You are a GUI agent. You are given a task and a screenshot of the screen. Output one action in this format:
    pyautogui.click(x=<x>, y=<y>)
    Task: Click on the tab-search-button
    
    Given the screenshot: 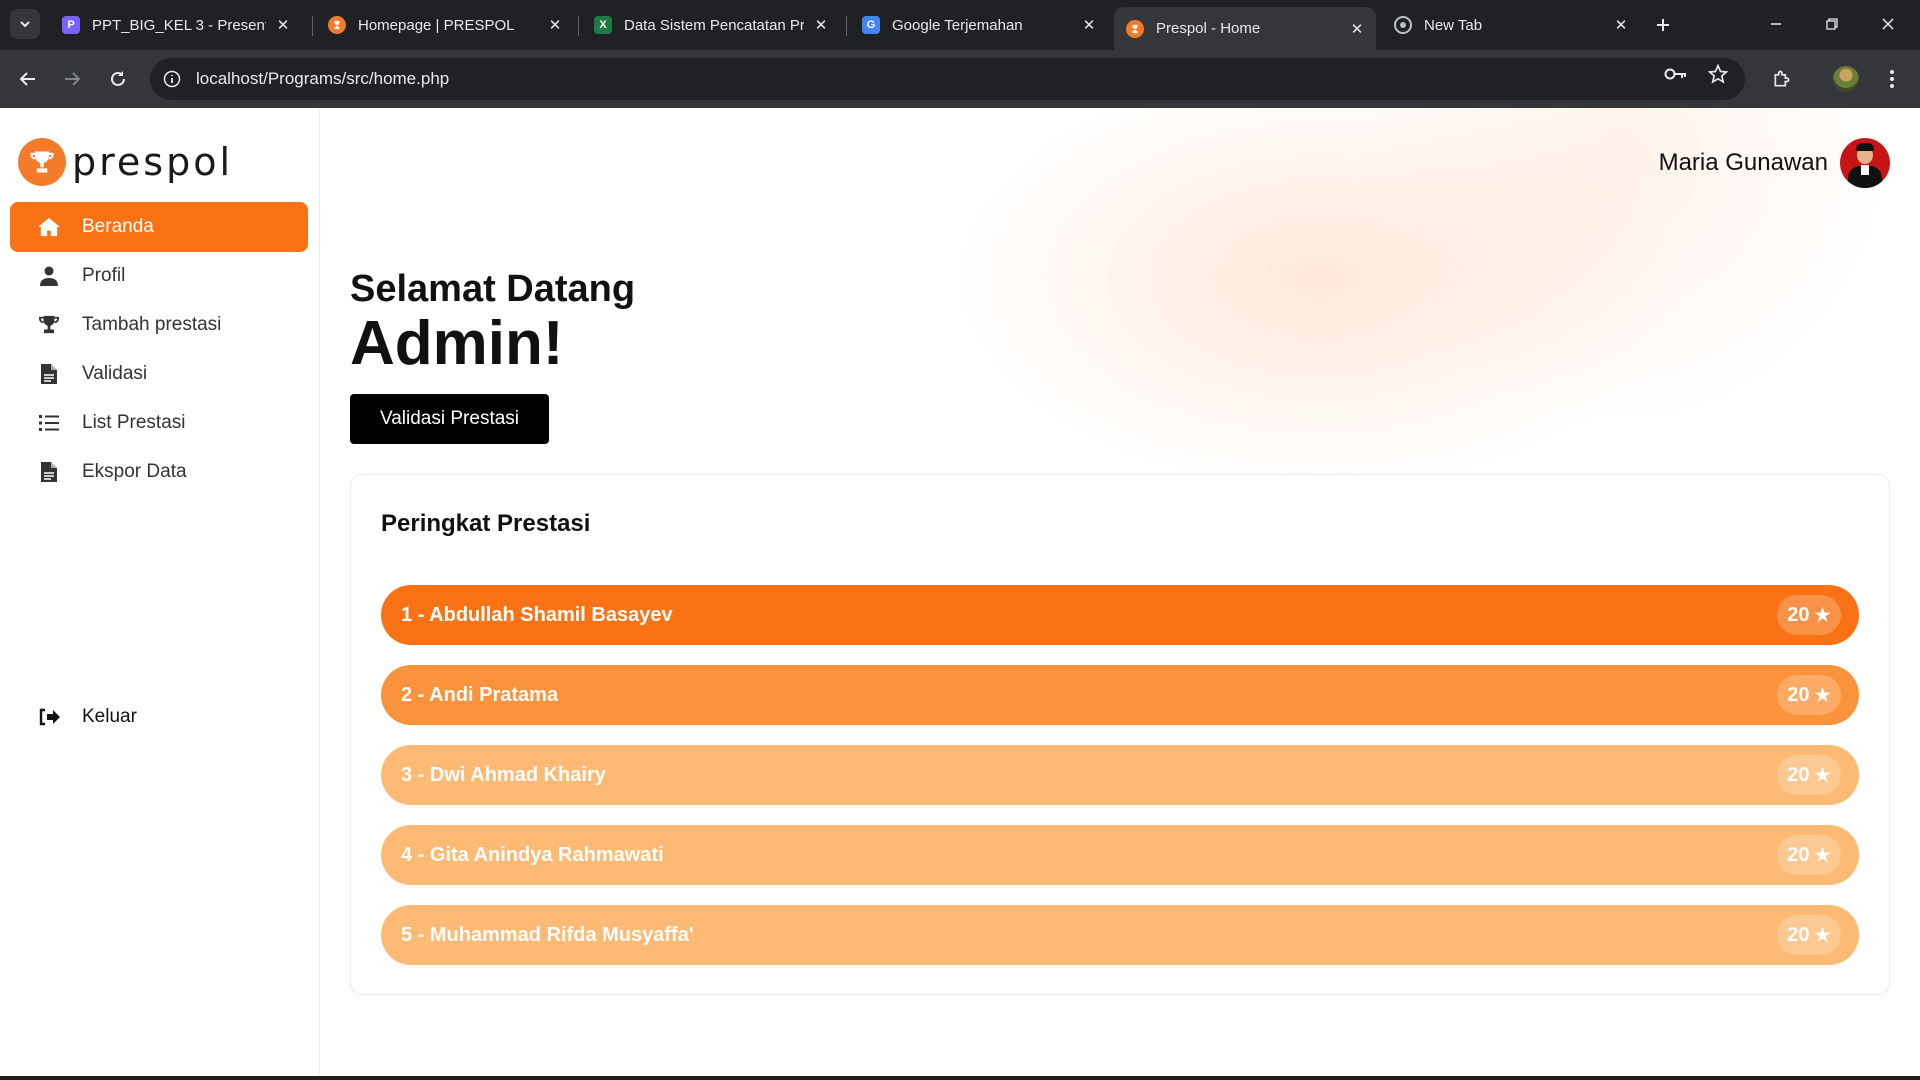 What is the action you would take?
    pyautogui.click(x=25, y=24)
    